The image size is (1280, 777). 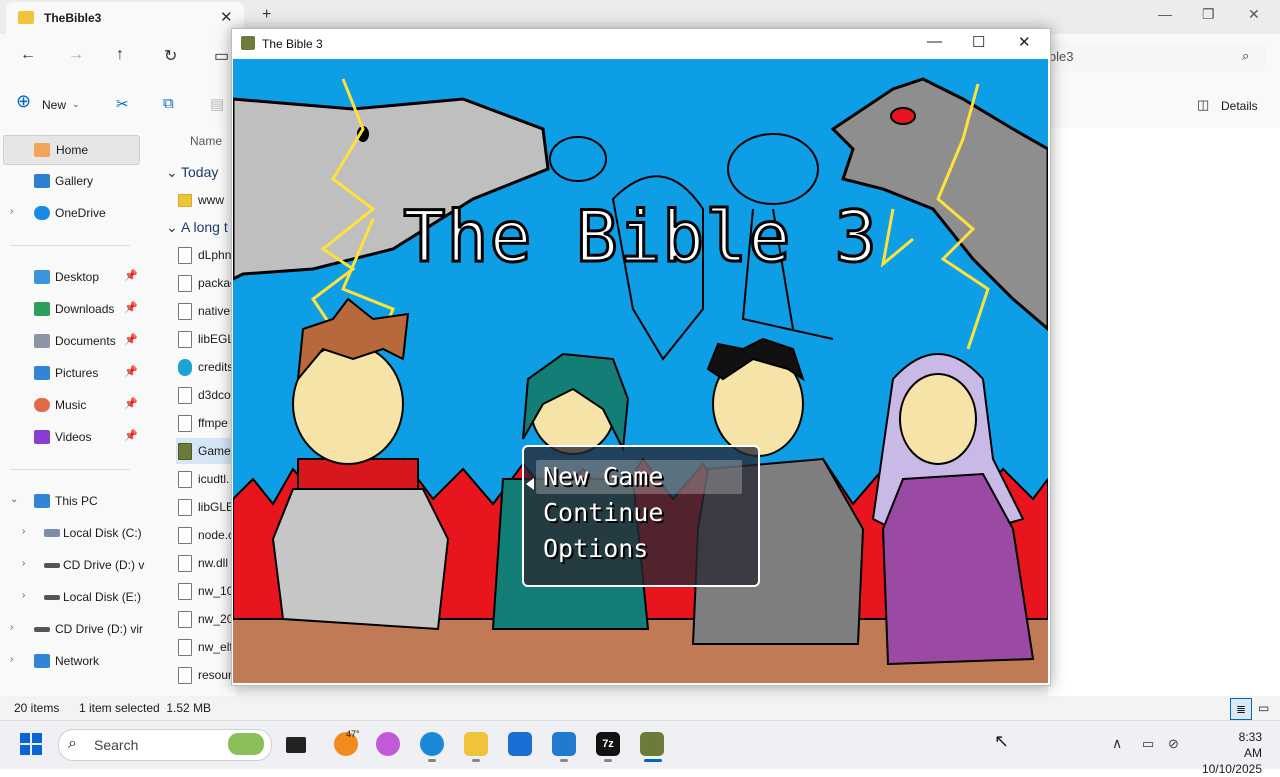 I want to click on sidebar-item-onedrive: › OneDrive, so click(x=75, y=213).